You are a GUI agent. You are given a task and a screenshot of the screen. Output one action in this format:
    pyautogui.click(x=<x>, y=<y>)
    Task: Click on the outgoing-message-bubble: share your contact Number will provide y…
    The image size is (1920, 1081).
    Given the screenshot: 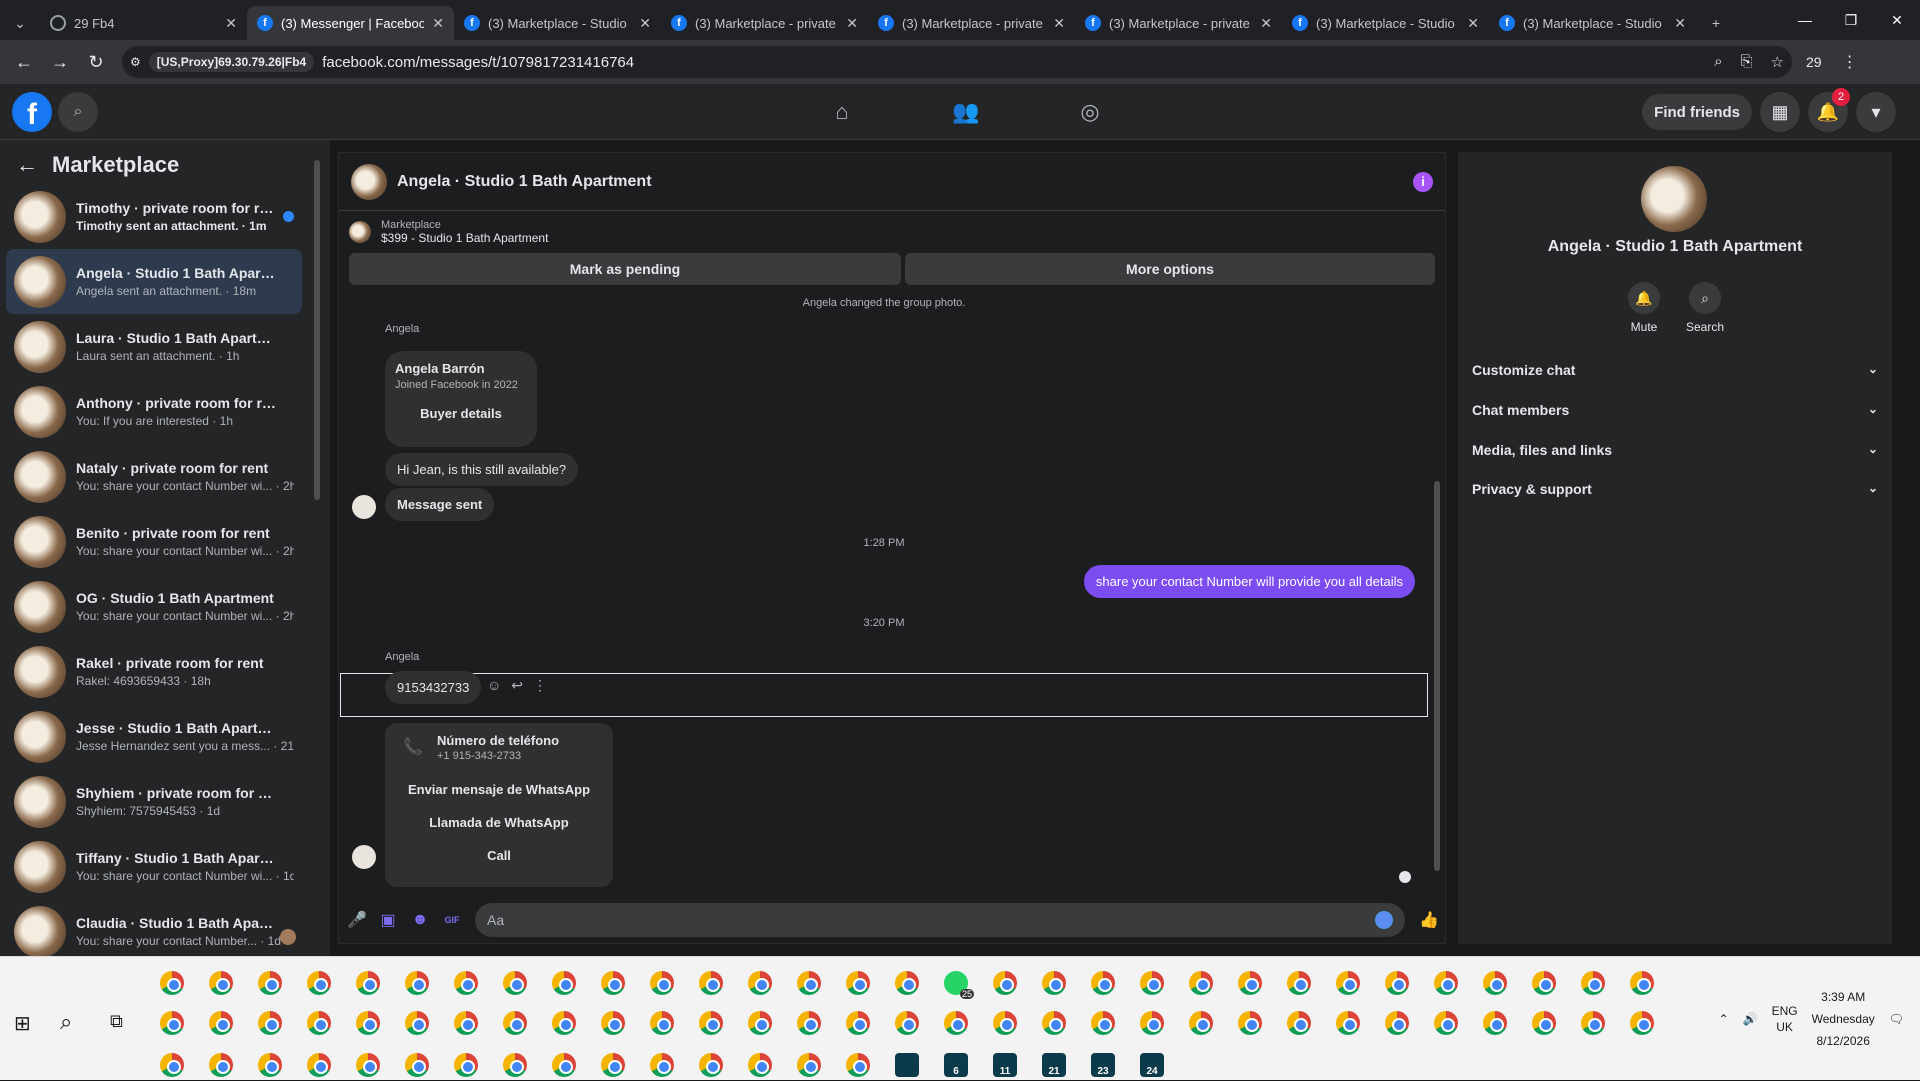 What is the action you would take?
    pyautogui.click(x=1249, y=581)
    